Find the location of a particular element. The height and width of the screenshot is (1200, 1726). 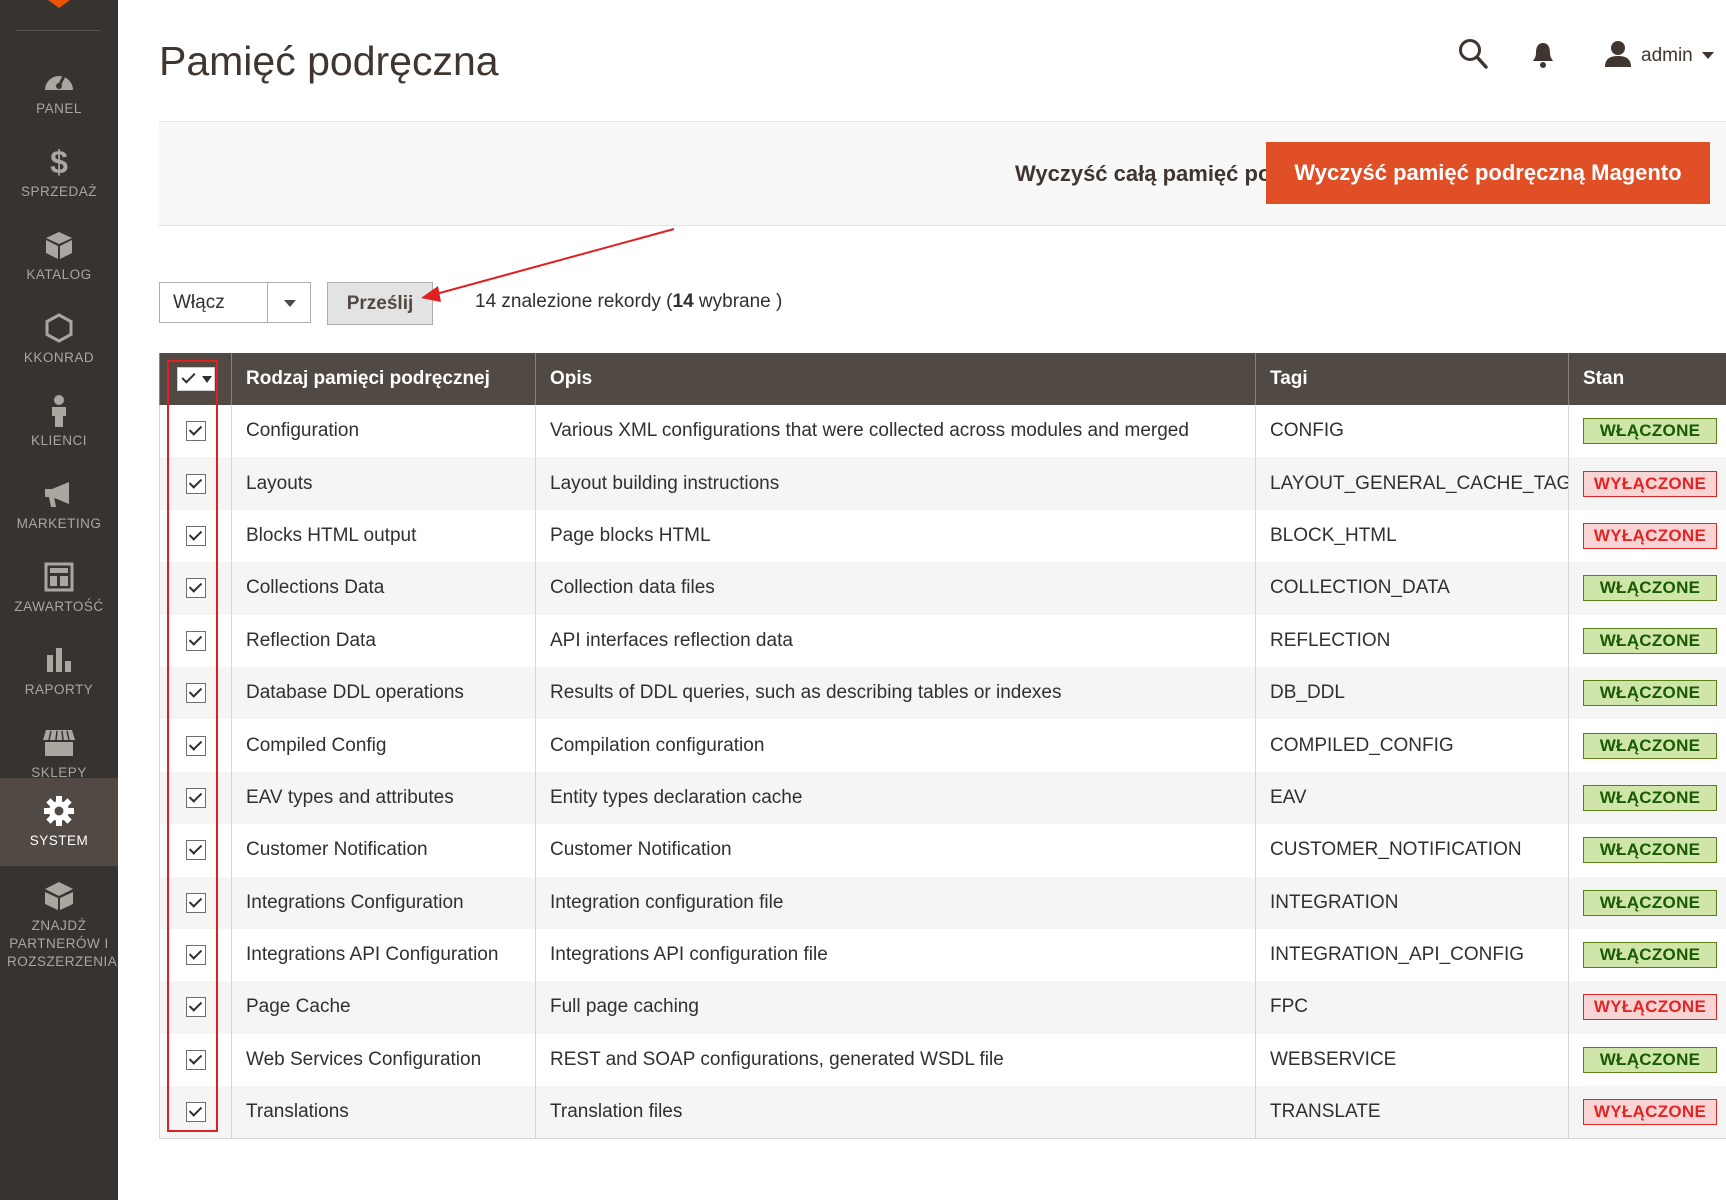

search-icon is located at coordinates (1473, 56).